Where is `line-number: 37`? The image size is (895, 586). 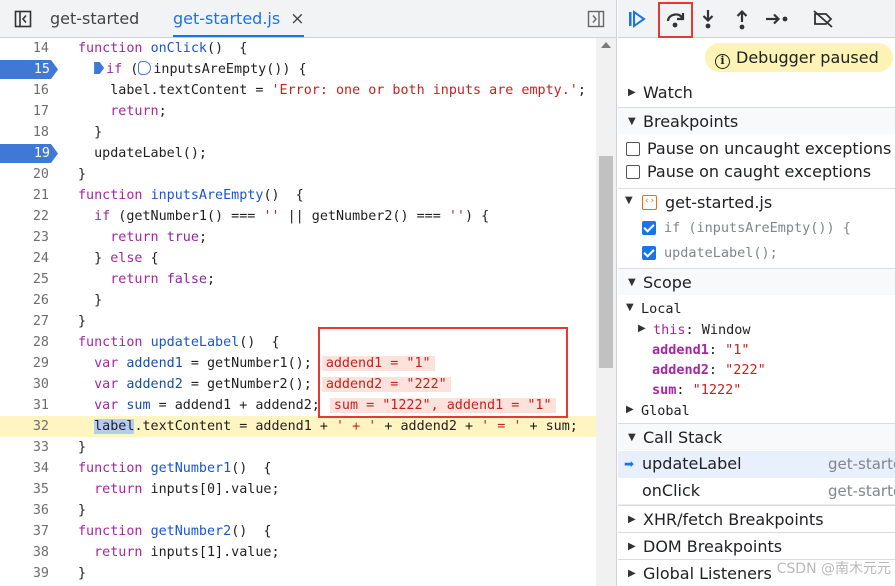
line-number: 37 is located at coordinates (26, 531).